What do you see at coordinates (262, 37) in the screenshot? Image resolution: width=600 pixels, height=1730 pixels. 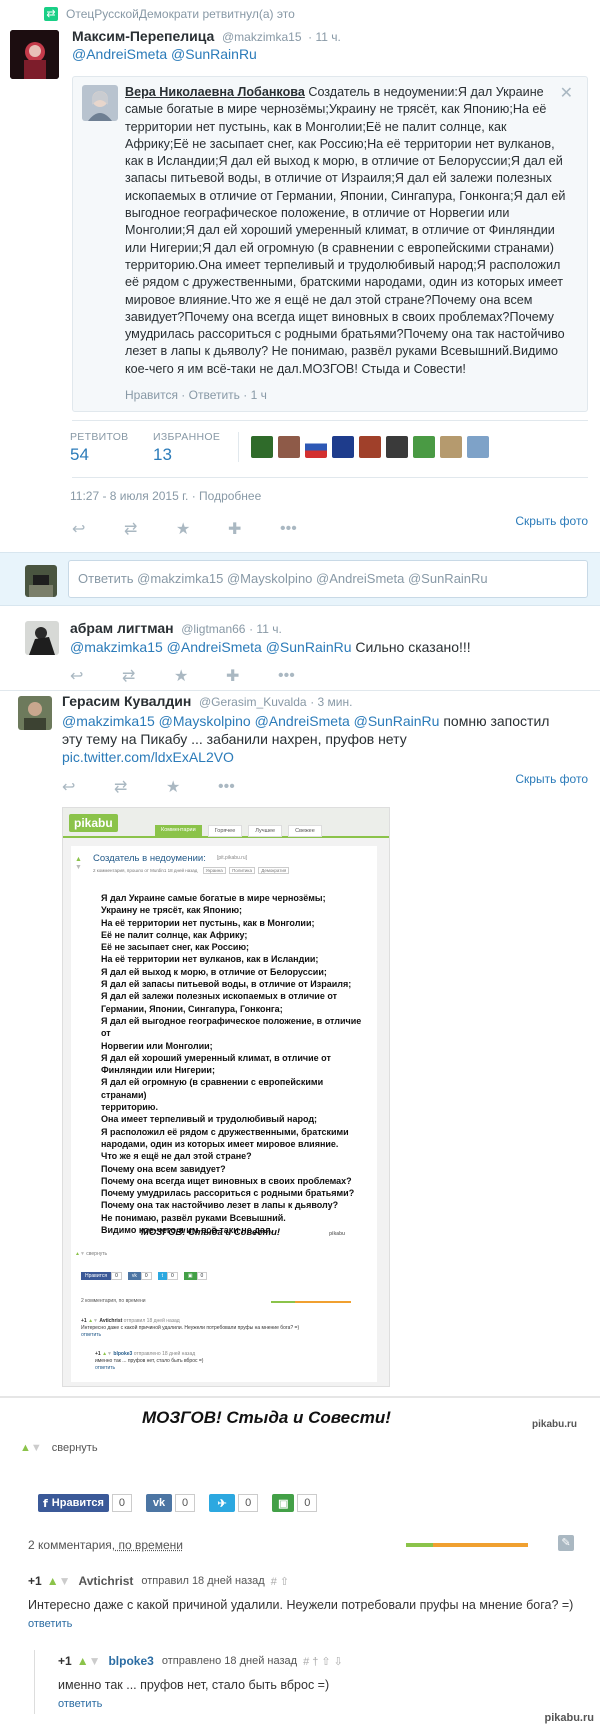 I see `author-handle: @makzimka15` at bounding box center [262, 37].